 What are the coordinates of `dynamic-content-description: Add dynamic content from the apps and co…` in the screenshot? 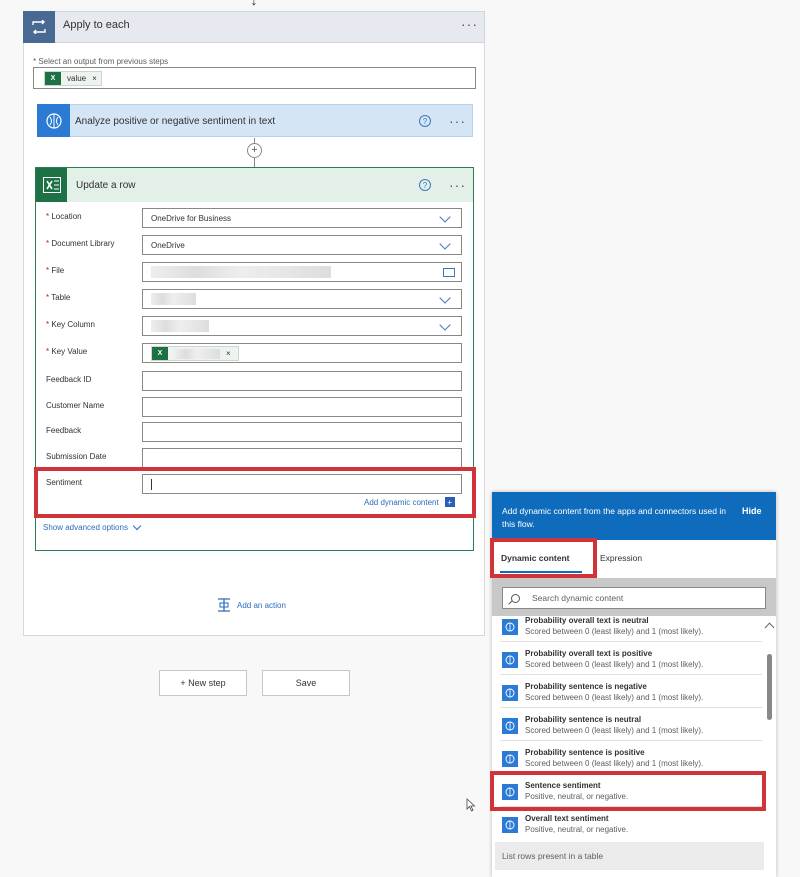 It's located at (614, 517).